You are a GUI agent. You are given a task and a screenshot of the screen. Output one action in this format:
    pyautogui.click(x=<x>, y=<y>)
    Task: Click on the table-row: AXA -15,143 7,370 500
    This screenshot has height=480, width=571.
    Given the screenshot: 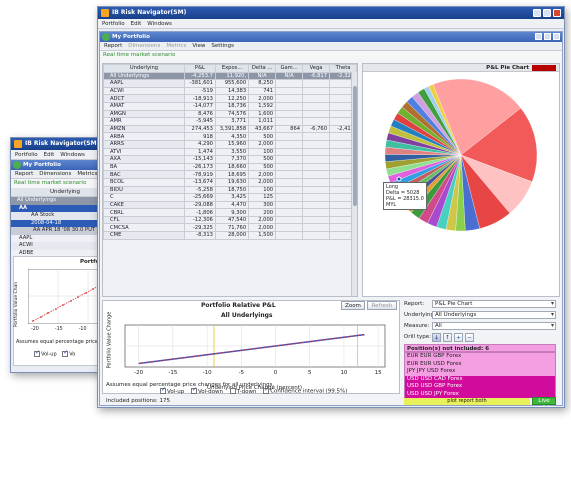 What is the action you would take?
    pyautogui.click(x=230, y=159)
    